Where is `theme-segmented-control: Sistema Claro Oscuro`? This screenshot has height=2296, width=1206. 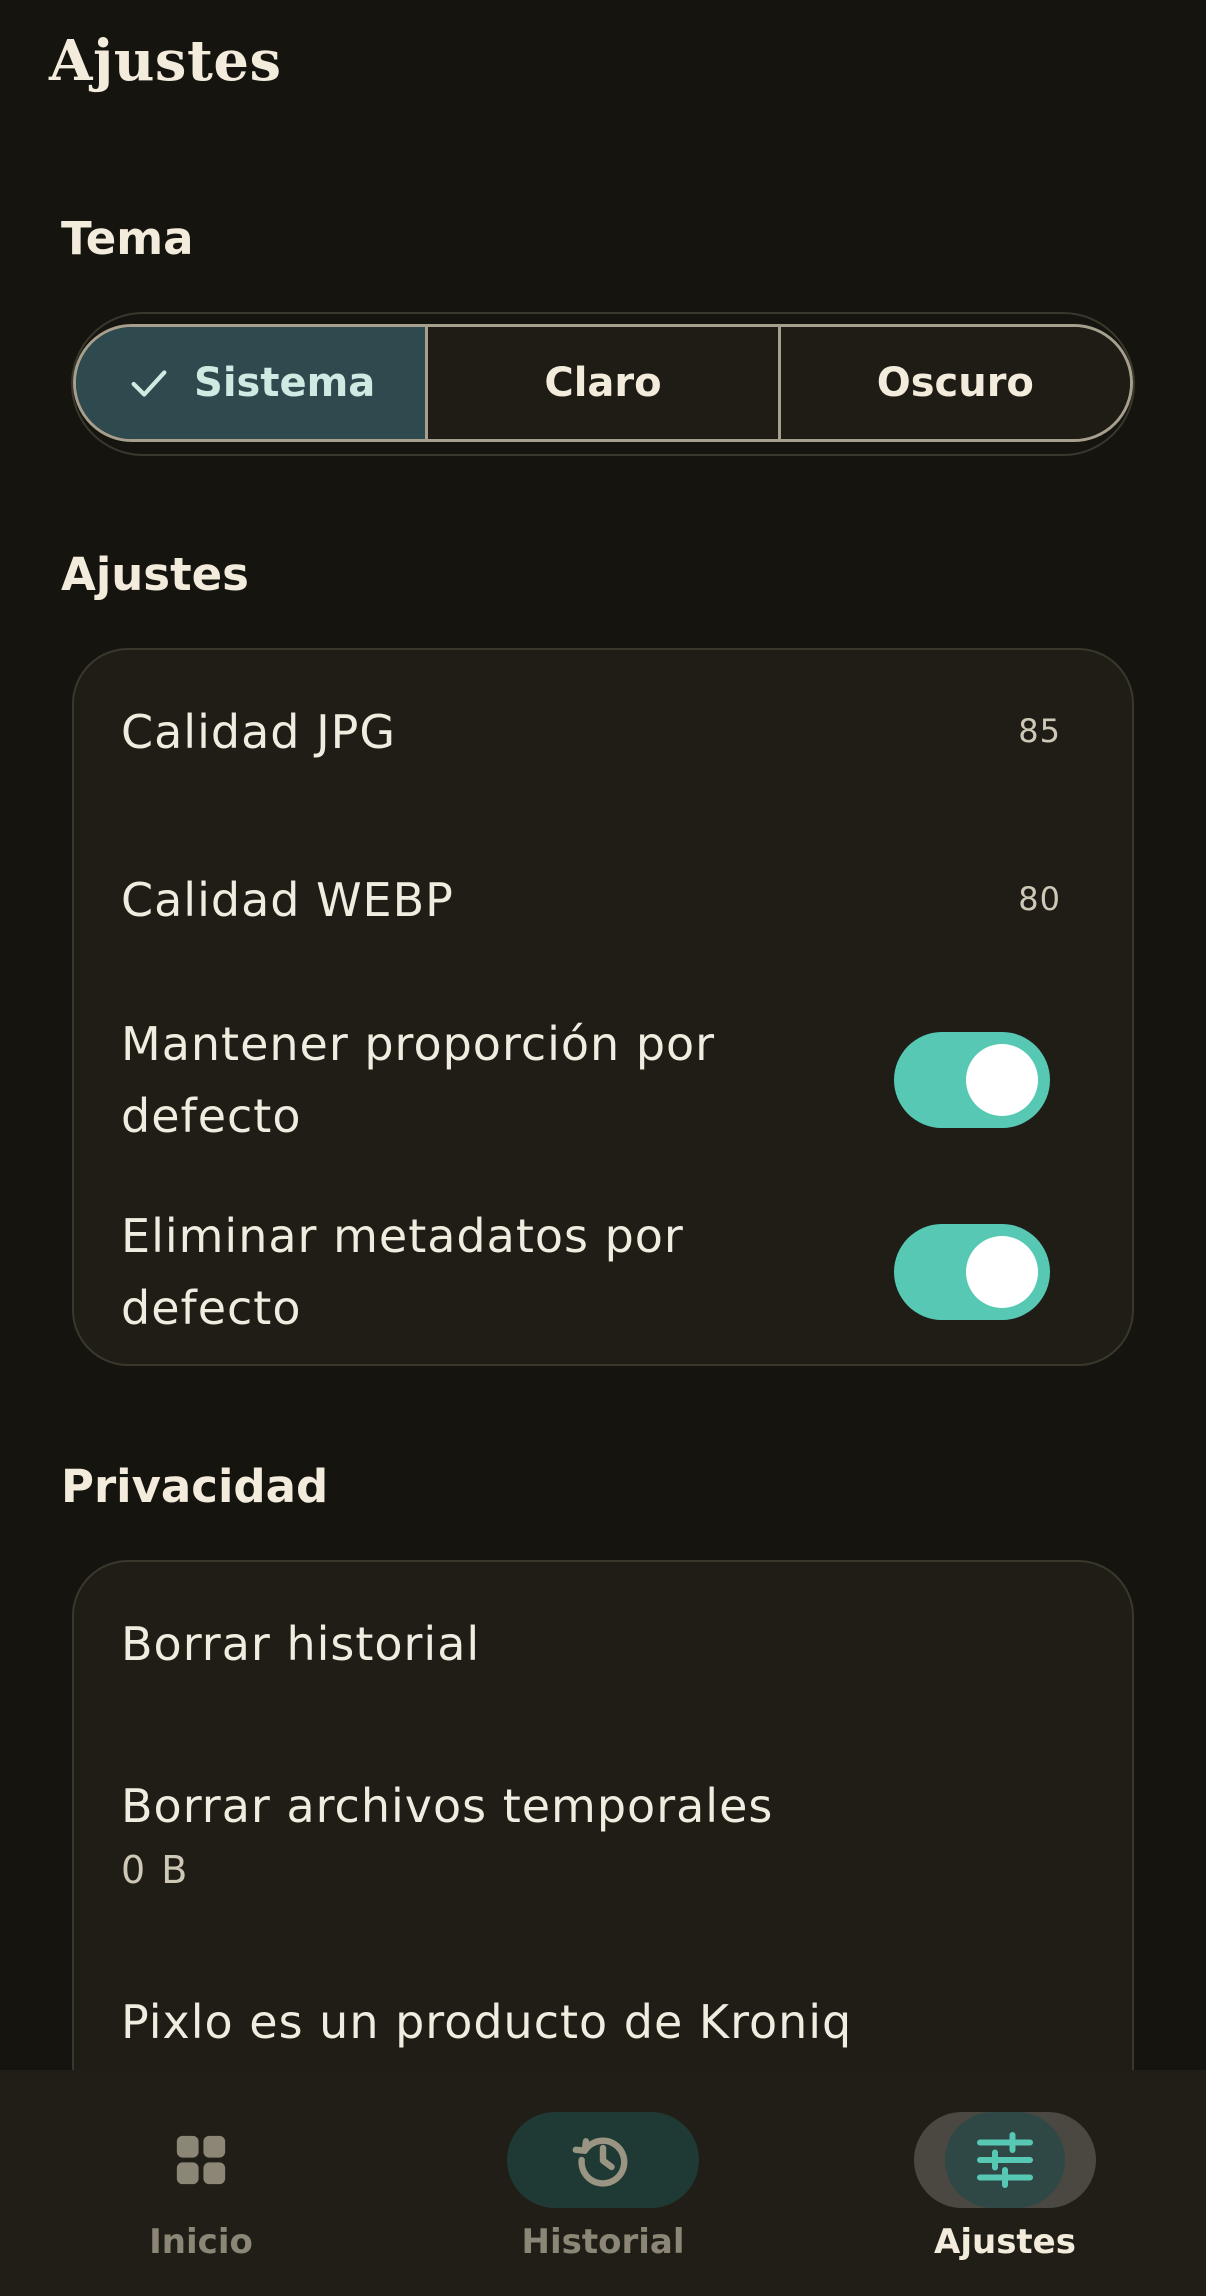 theme-segmented-control: Sistema Claro Oscuro is located at coordinates (603, 383).